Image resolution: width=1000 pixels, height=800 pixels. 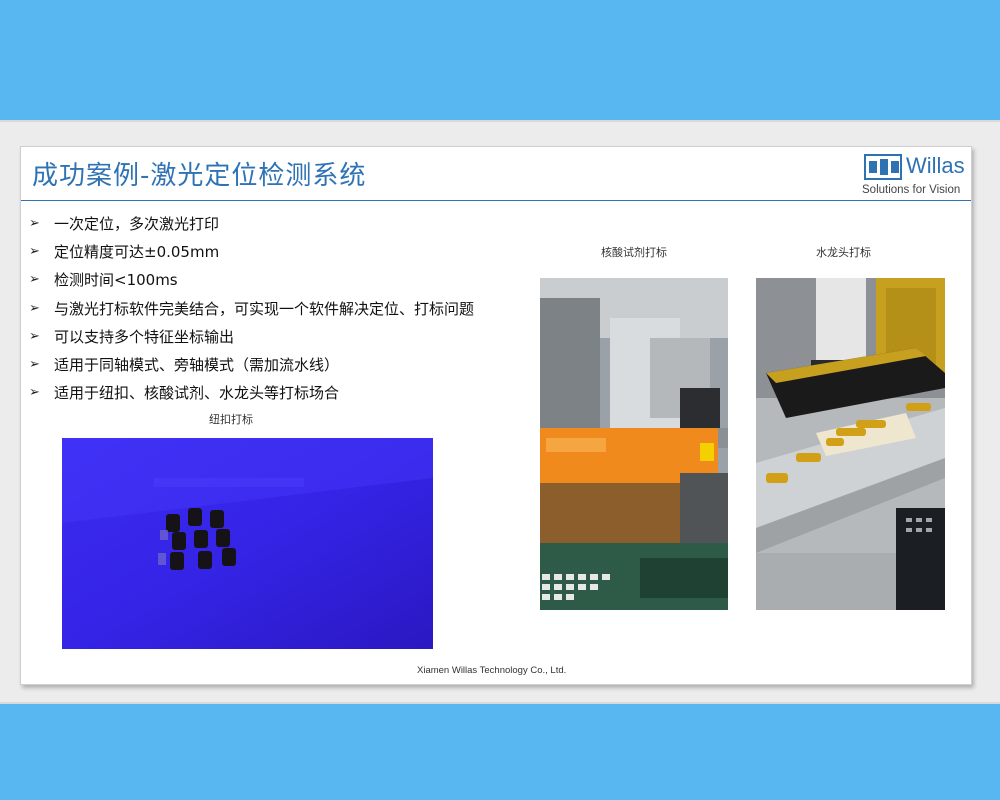 I want to click on button-photo-caption: 纽扣打标, so click(x=231, y=419).